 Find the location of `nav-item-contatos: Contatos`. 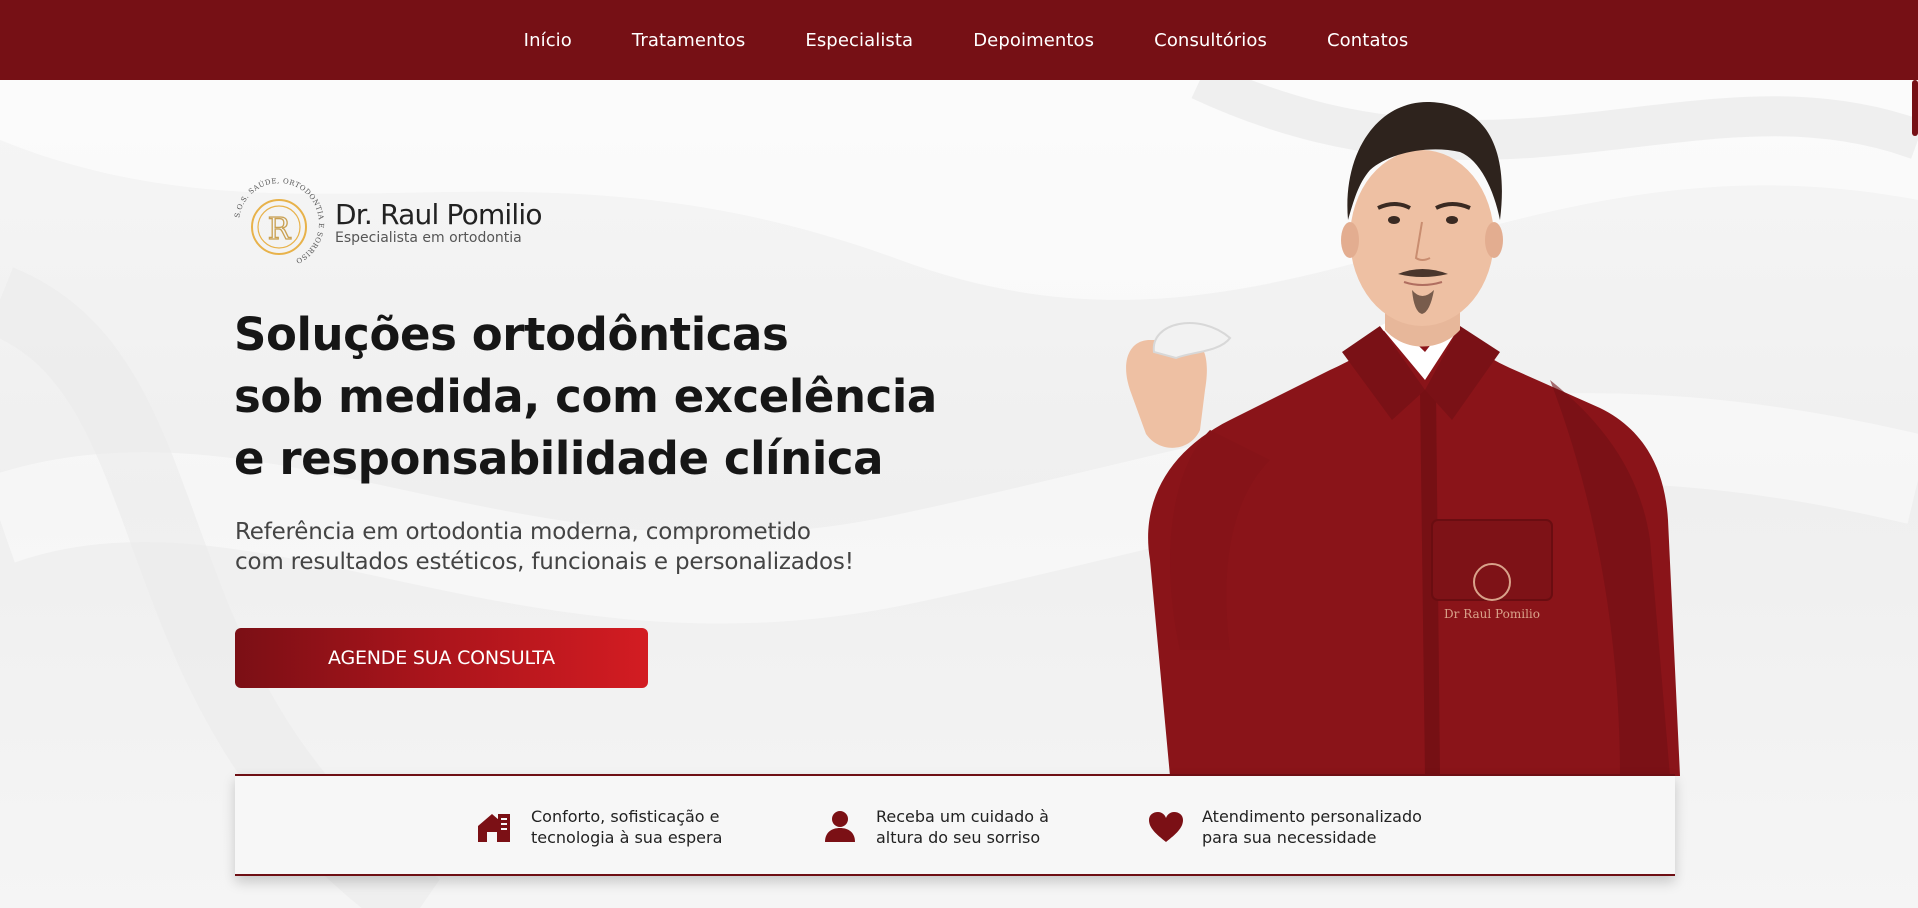

nav-item-contatos: Contatos is located at coordinates (1367, 40).